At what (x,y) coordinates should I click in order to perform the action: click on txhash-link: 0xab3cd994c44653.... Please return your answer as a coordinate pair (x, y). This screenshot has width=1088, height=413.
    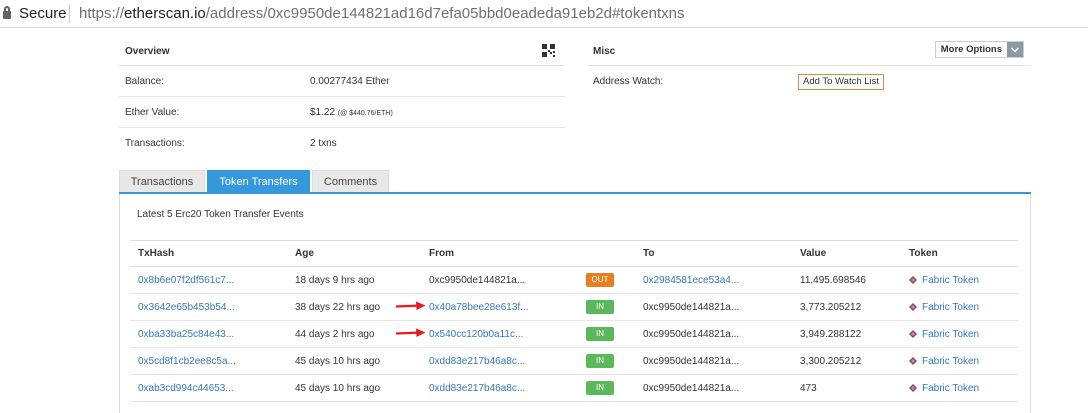
    Looking at the image, I should click on (186, 388).